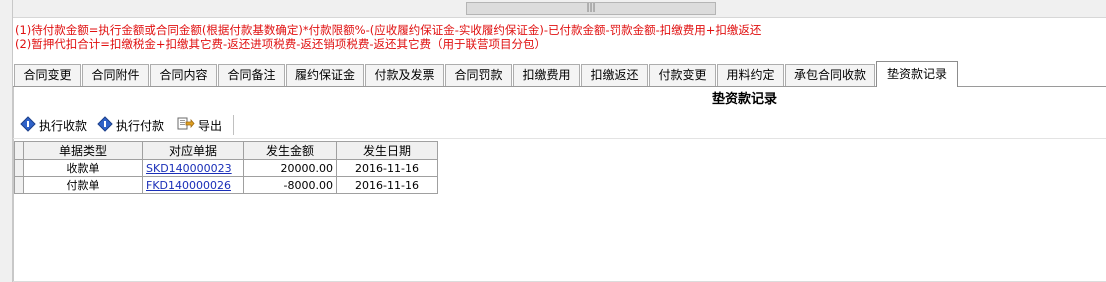  Describe the element at coordinates (744, 99) in the screenshot. I see `panel-title: 垫资款记录` at that location.